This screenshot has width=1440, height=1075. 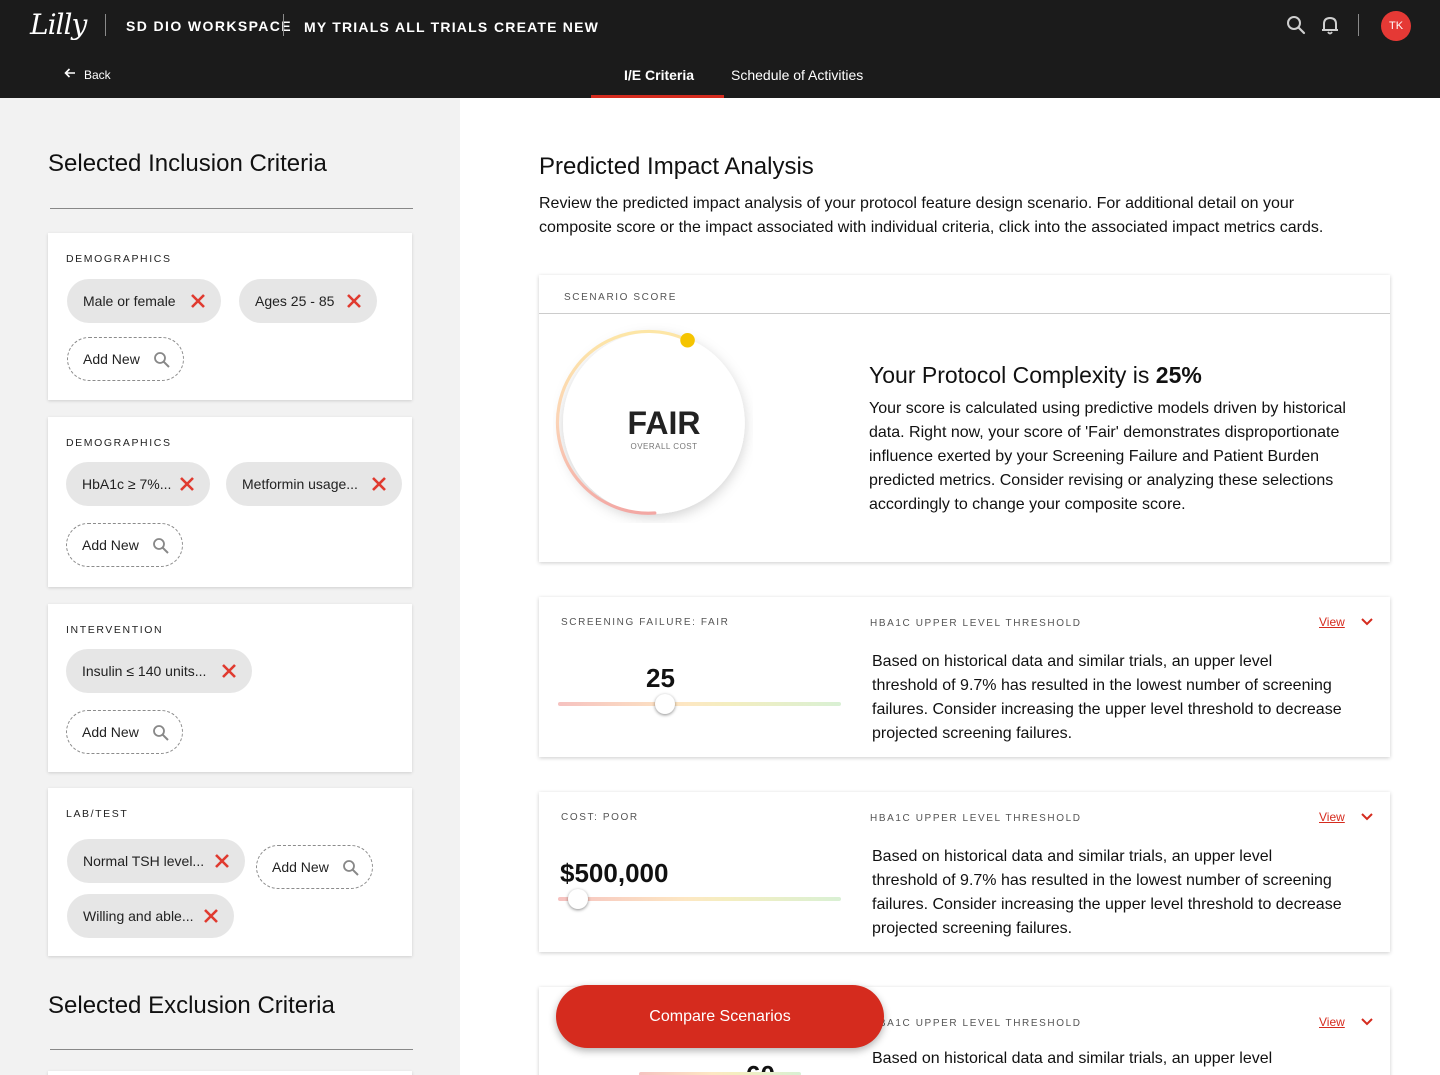 I want to click on metric-value: 25, so click(x=660, y=678).